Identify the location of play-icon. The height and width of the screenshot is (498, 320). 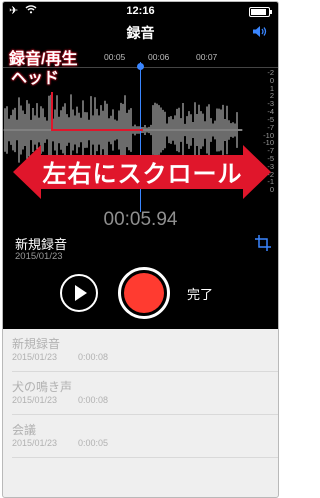
(81, 293).